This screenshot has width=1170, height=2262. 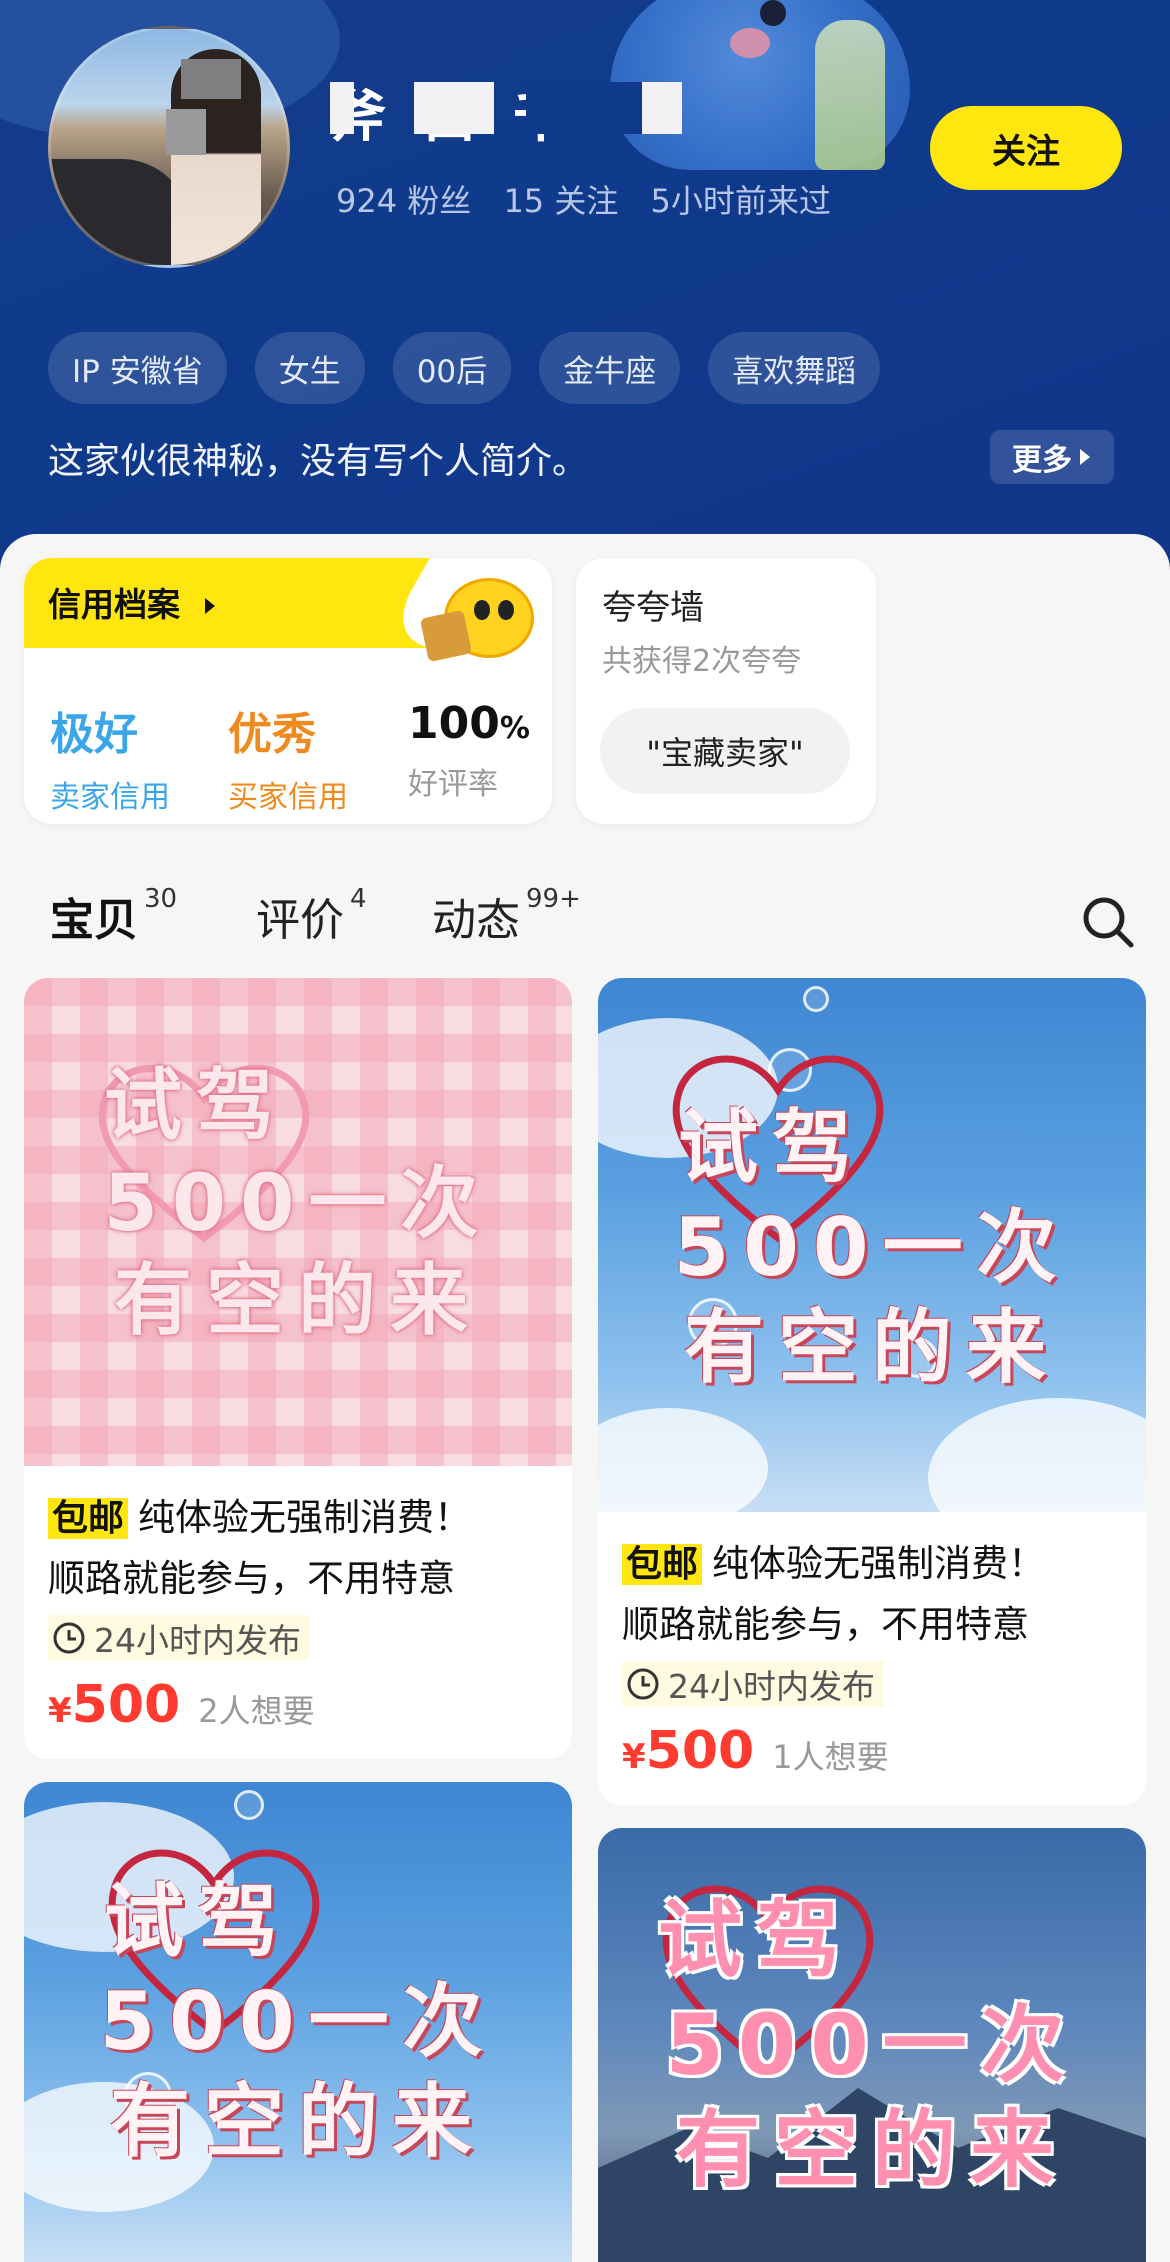 I want to click on chick-mascot-icon, so click(x=476, y=618).